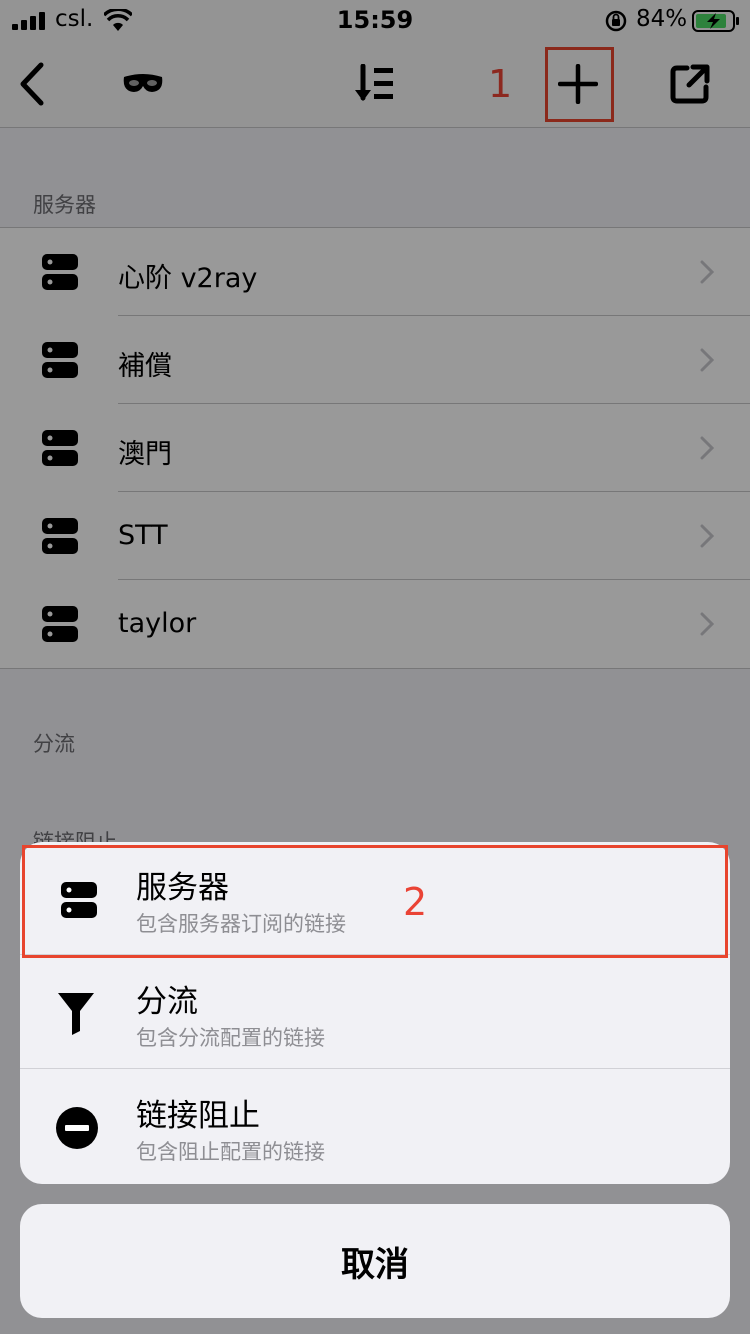  What do you see at coordinates (375, 901) in the screenshot?
I see `server-action-highlight` at bounding box center [375, 901].